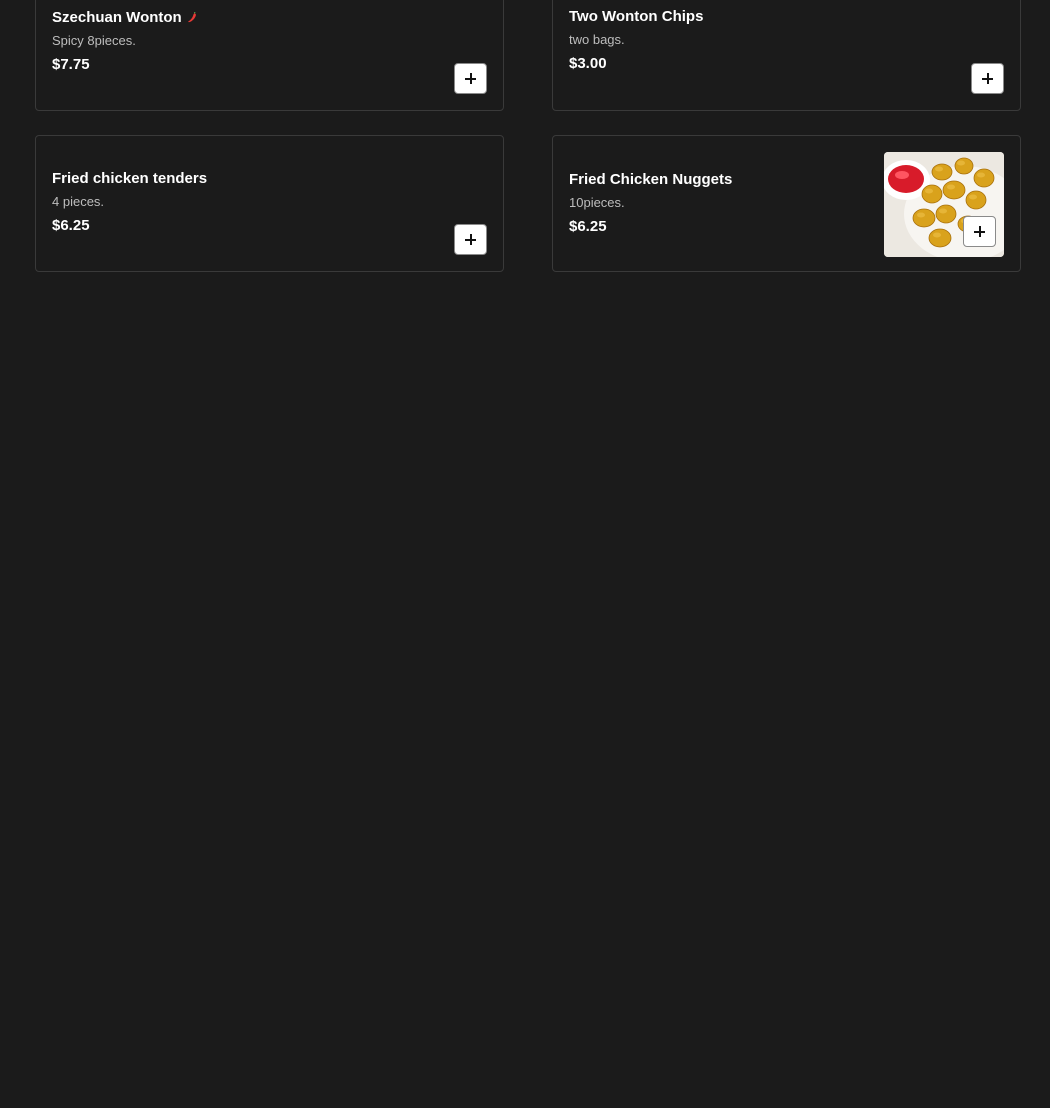  I want to click on menu-item-description: 4 pieces., so click(78, 201).